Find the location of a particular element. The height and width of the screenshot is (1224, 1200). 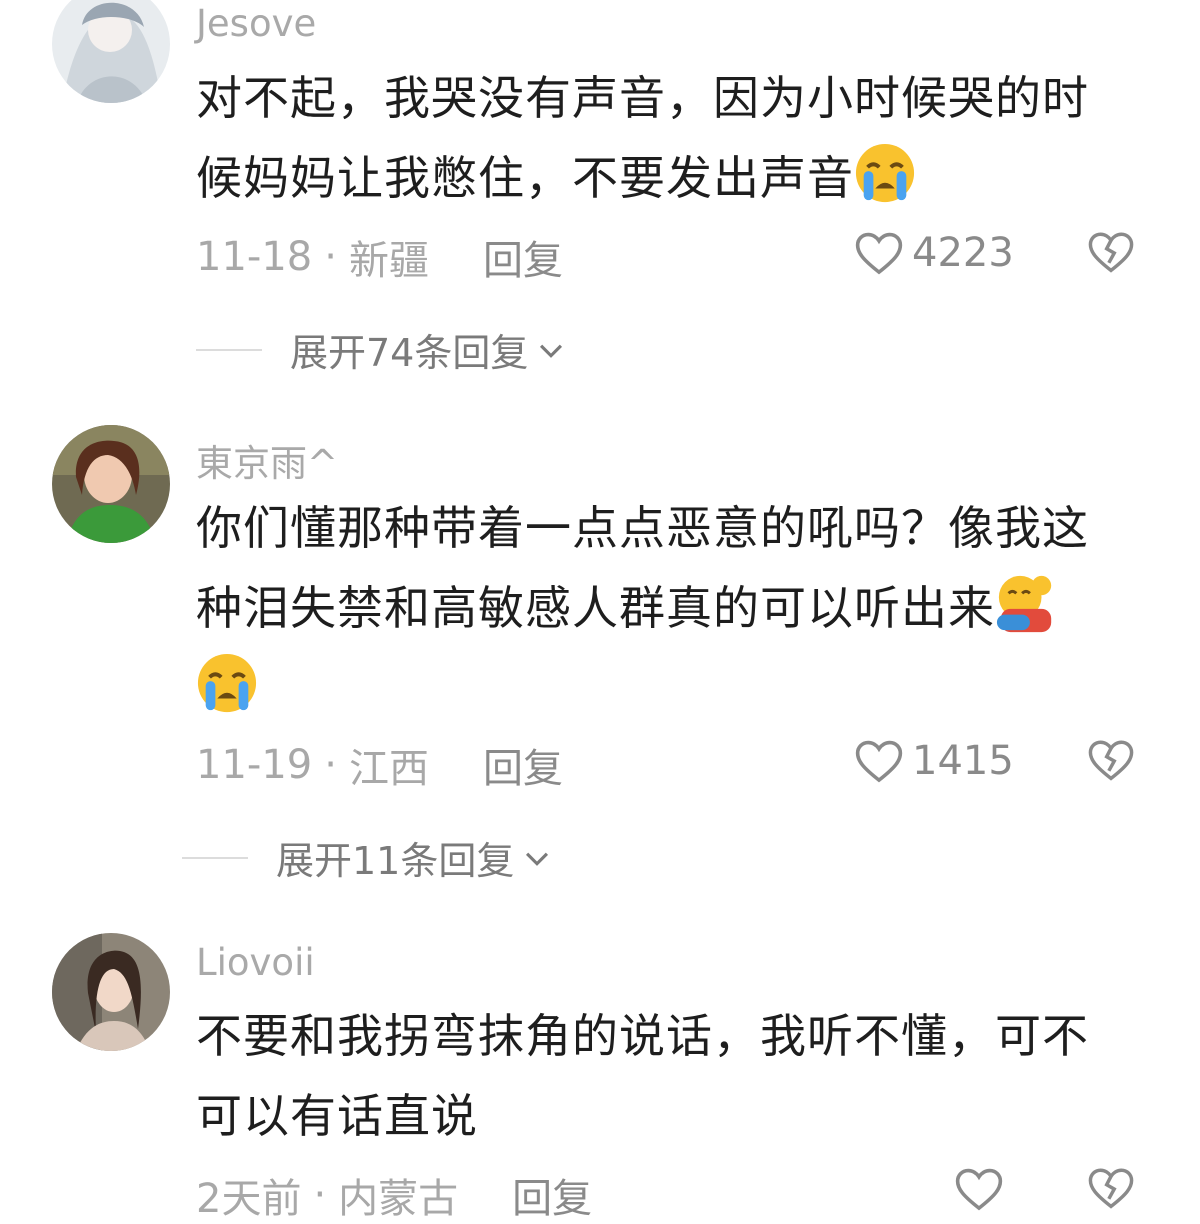

comment-text-span: 候妈妈让我憋住，不要发出声音 is located at coordinates (525, 178).